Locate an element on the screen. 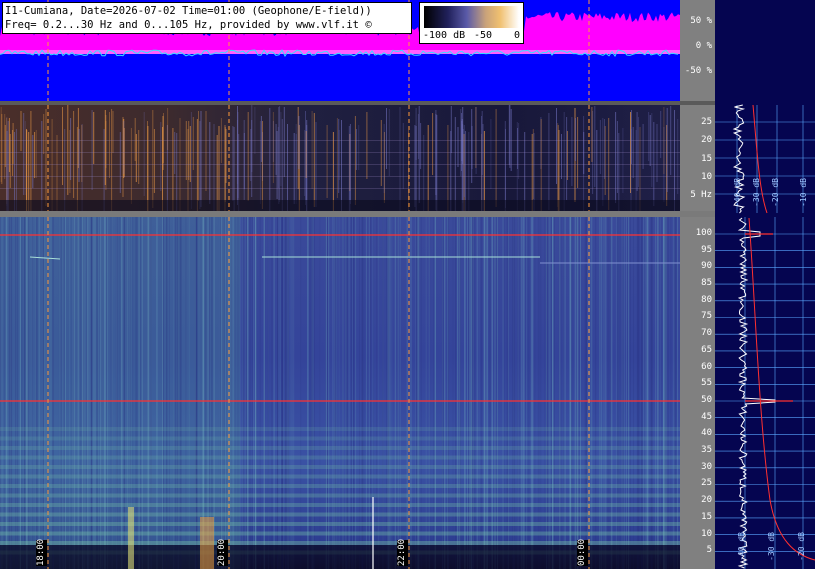 This screenshot has height=569, width=815. hz-tick-95: 95 is located at coordinates (706, 250).